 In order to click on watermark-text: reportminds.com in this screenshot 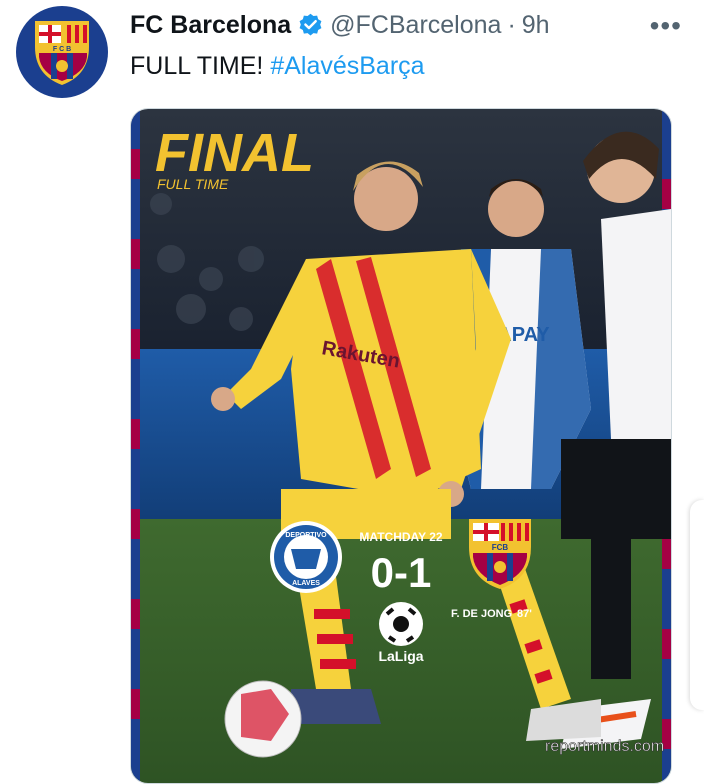, I will do `click(604, 746)`.